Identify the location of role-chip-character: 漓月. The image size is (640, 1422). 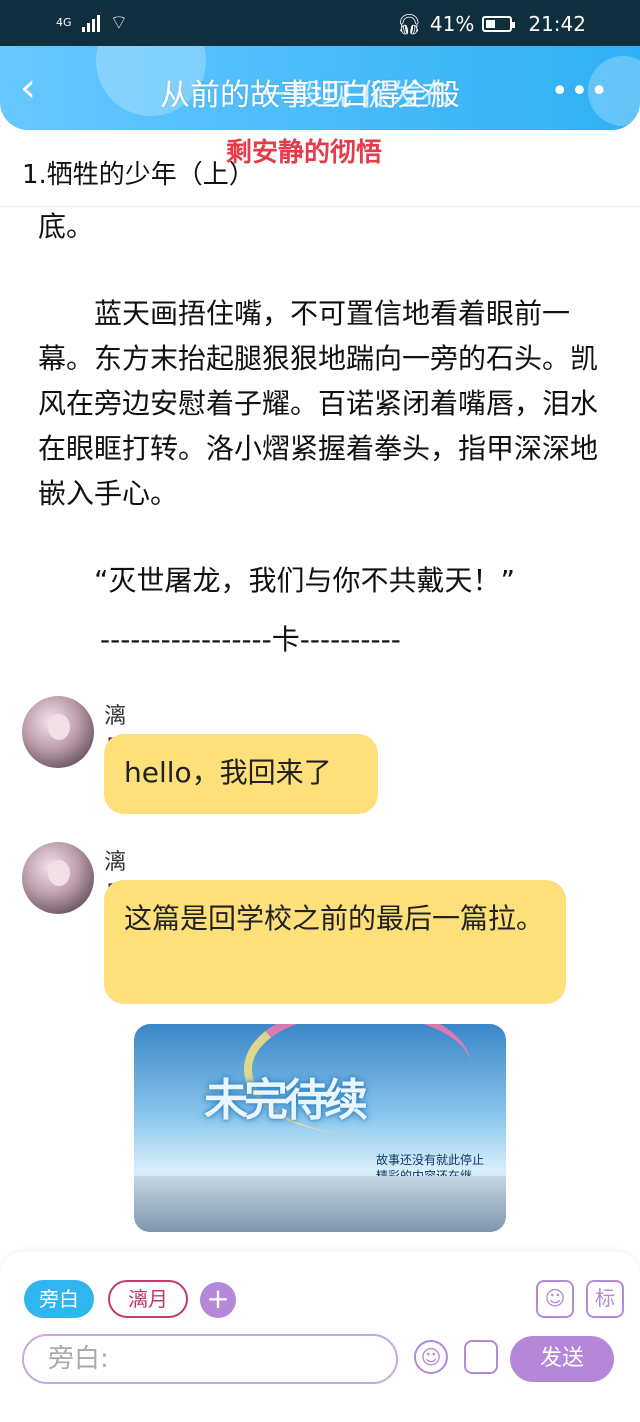
(148, 1299).